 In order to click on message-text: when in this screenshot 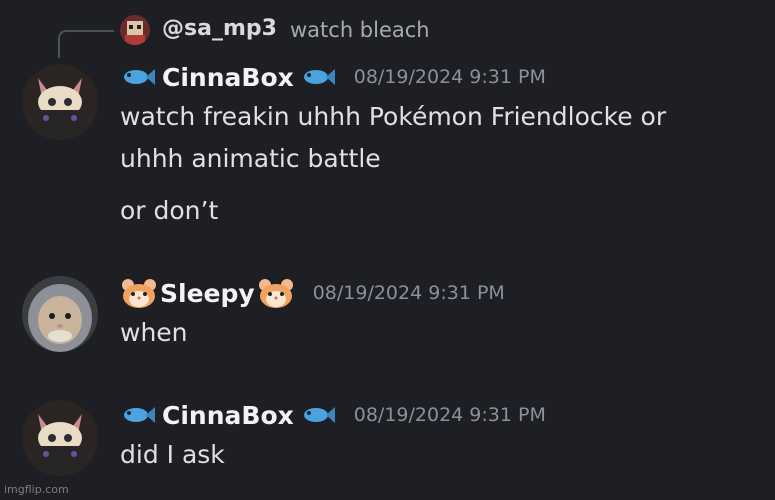, I will do `click(154, 332)`.